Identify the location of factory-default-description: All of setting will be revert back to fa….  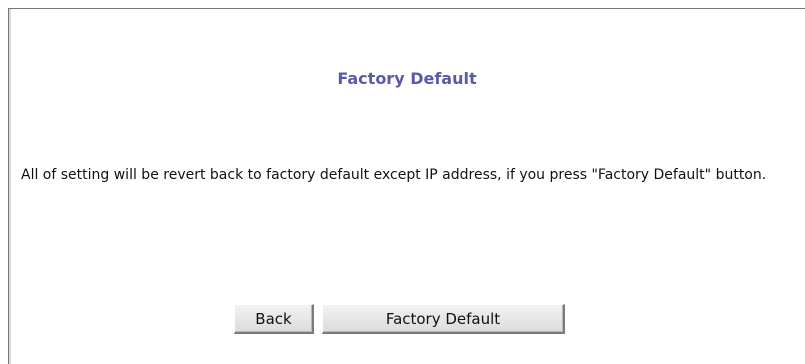
(394, 175).